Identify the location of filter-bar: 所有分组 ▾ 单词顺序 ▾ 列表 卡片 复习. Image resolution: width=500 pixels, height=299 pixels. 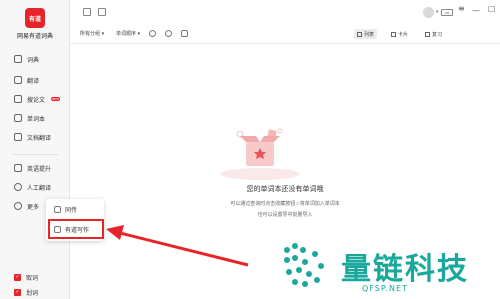
(285, 34).